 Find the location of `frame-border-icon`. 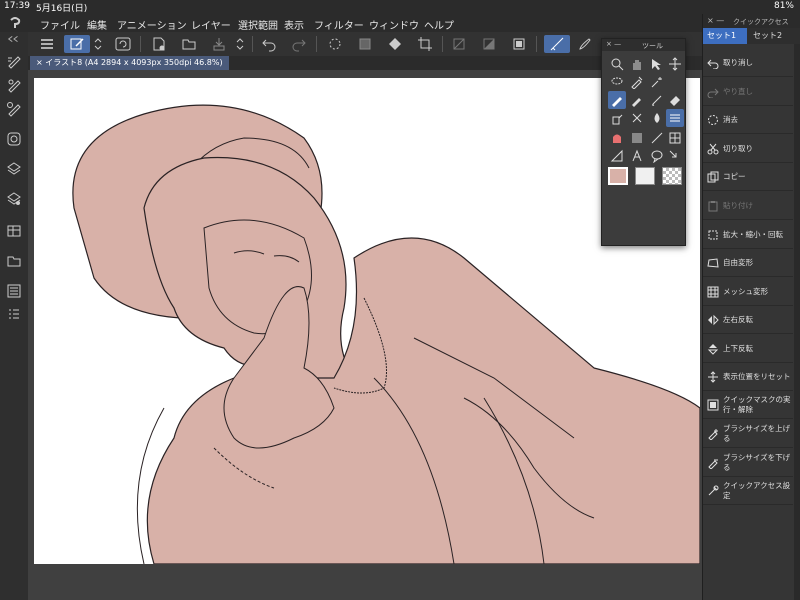

frame-border-icon is located at coordinates (675, 138).